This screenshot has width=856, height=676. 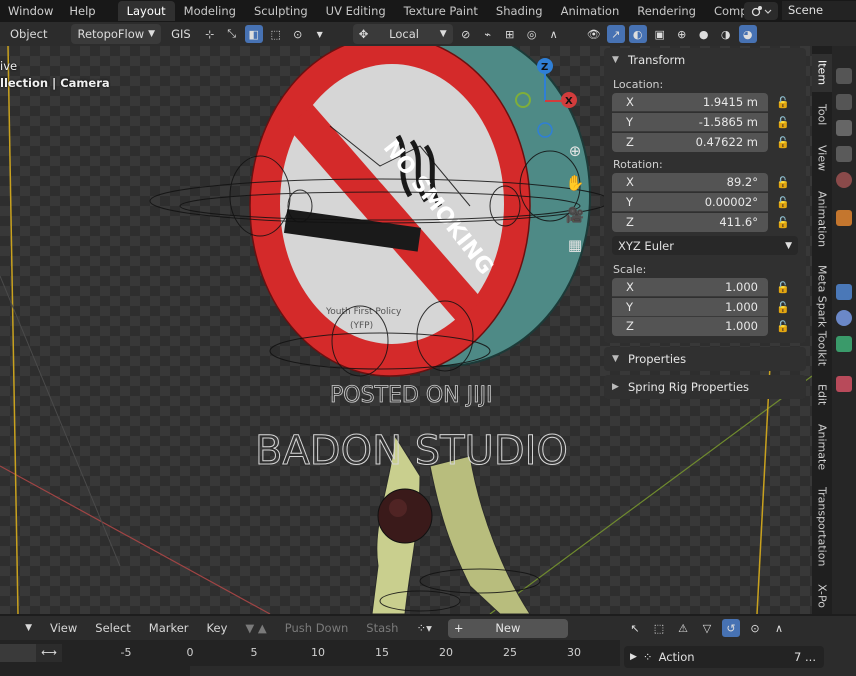 What do you see at coordinates (575, 151) in the screenshot?
I see `zoom-icon: ⊕` at bounding box center [575, 151].